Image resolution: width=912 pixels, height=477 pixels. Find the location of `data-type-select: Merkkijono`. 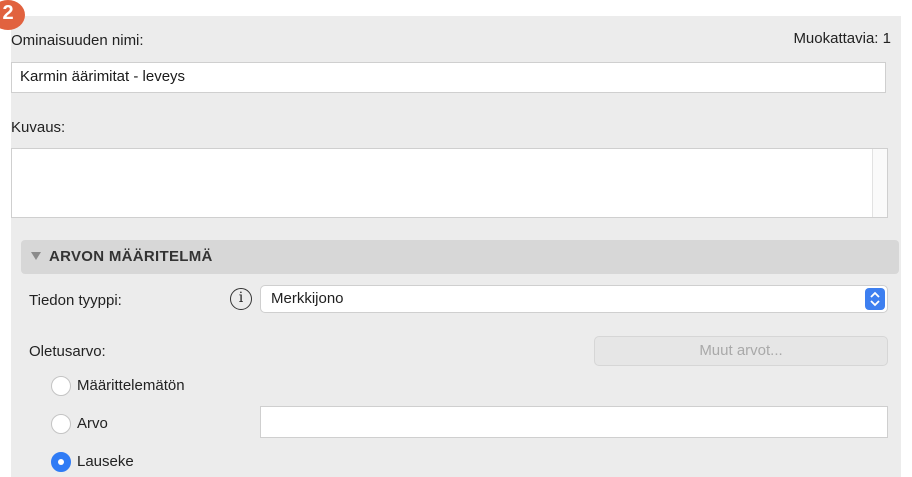

data-type-select: Merkkijono is located at coordinates (574, 299).